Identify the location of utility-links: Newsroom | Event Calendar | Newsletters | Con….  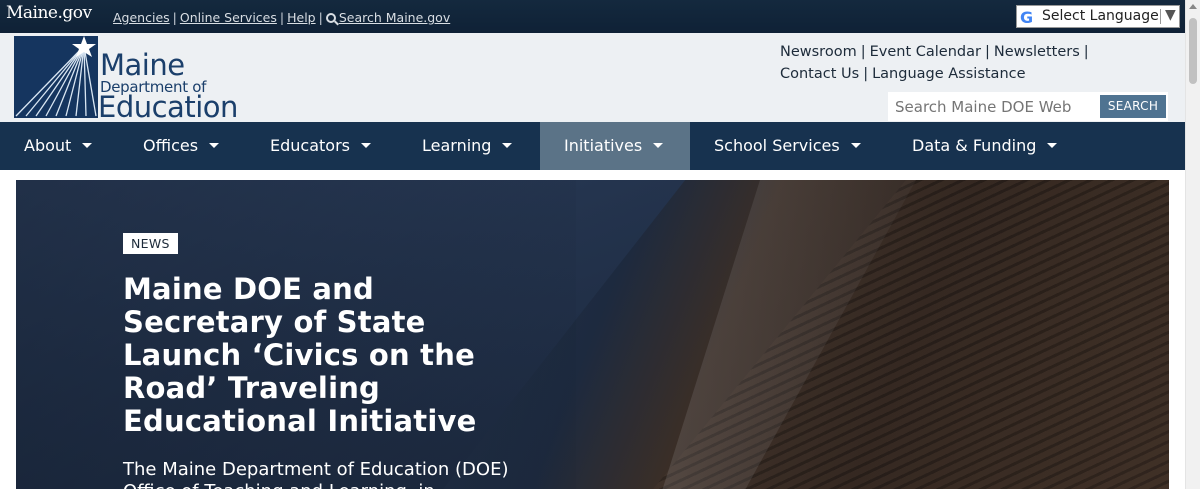
(934, 63).